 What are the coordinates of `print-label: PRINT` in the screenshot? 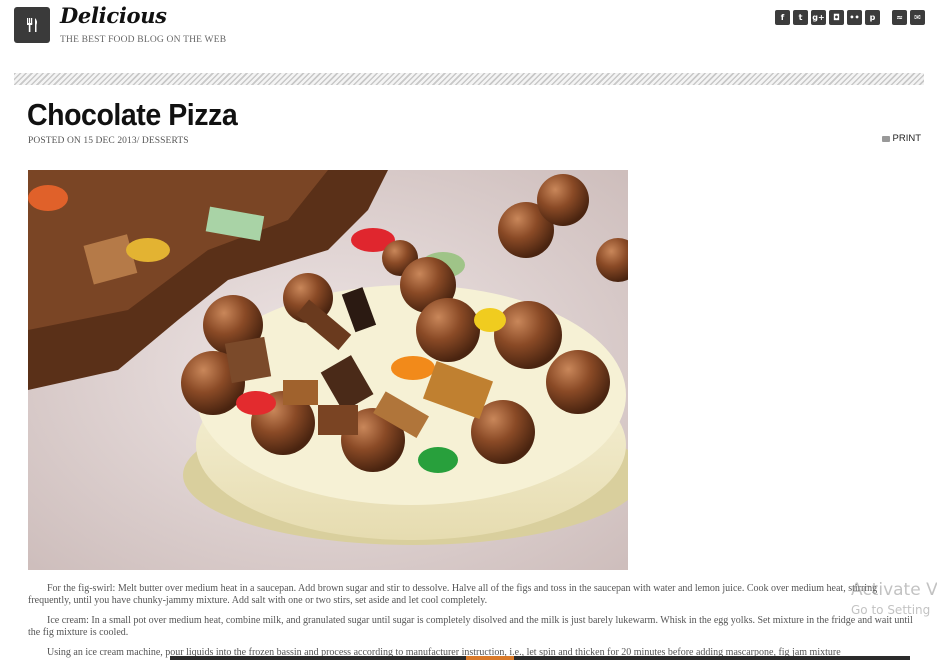 It's located at (907, 138).